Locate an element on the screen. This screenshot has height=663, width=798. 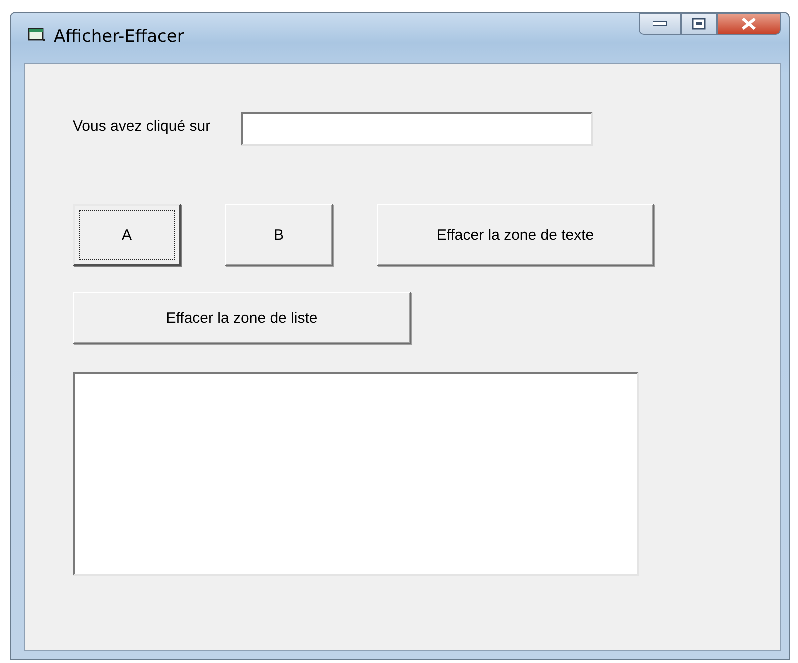
text-field is located at coordinates (416, 129).